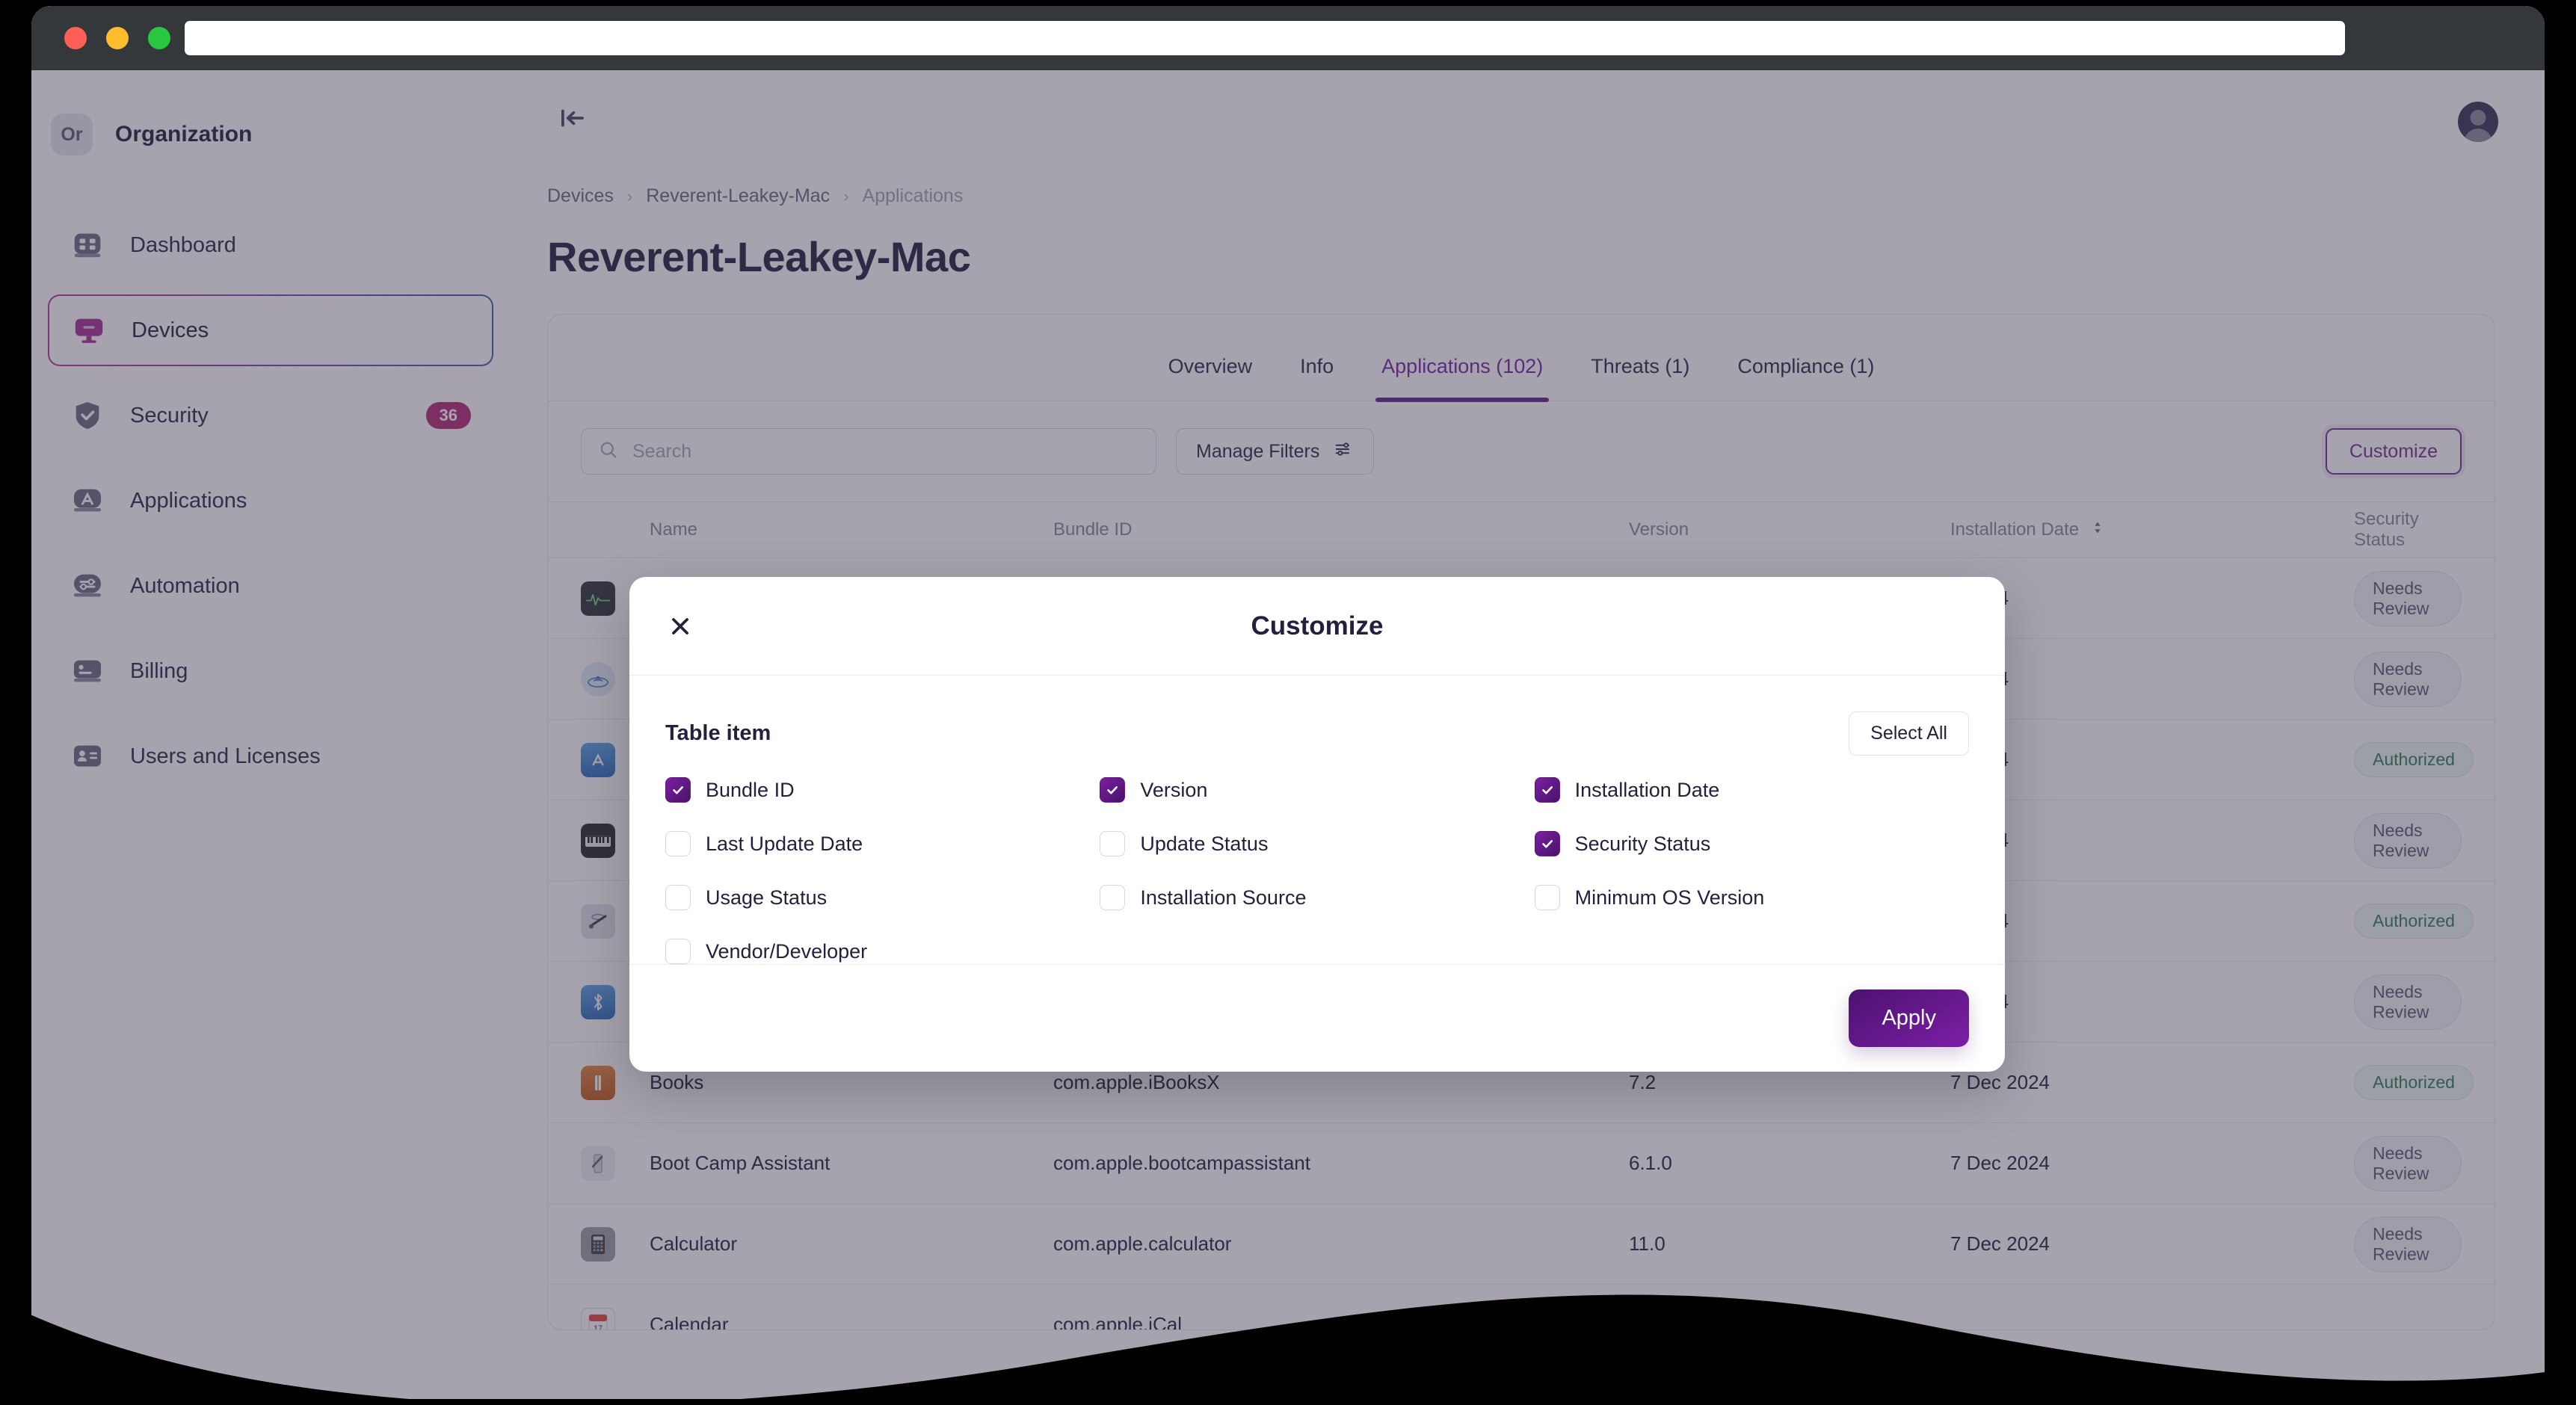 This screenshot has height=1405, width=2576. I want to click on checkbox-bundle-id, so click(678, 790).